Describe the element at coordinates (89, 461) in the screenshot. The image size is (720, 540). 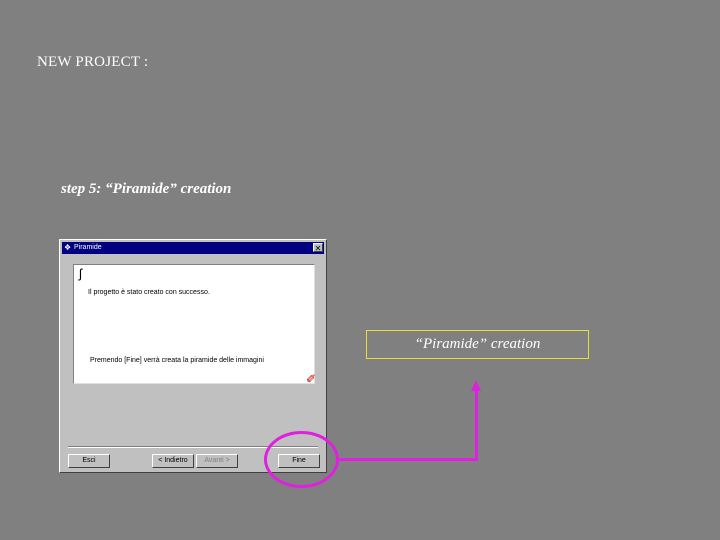
I see `exit-button: Esci` at that location.